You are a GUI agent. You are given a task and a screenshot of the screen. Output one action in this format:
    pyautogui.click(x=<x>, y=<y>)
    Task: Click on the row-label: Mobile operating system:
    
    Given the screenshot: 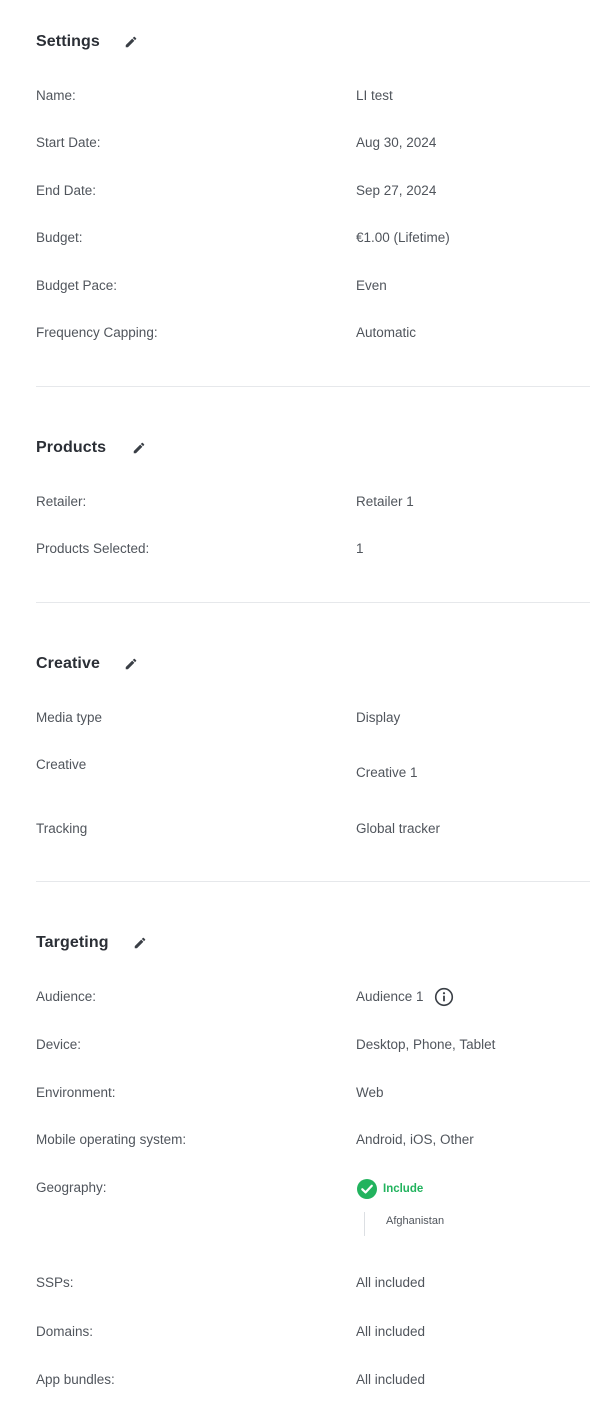 What is the action you would take?
    pyautogui.click(x=111, y=1139)
    